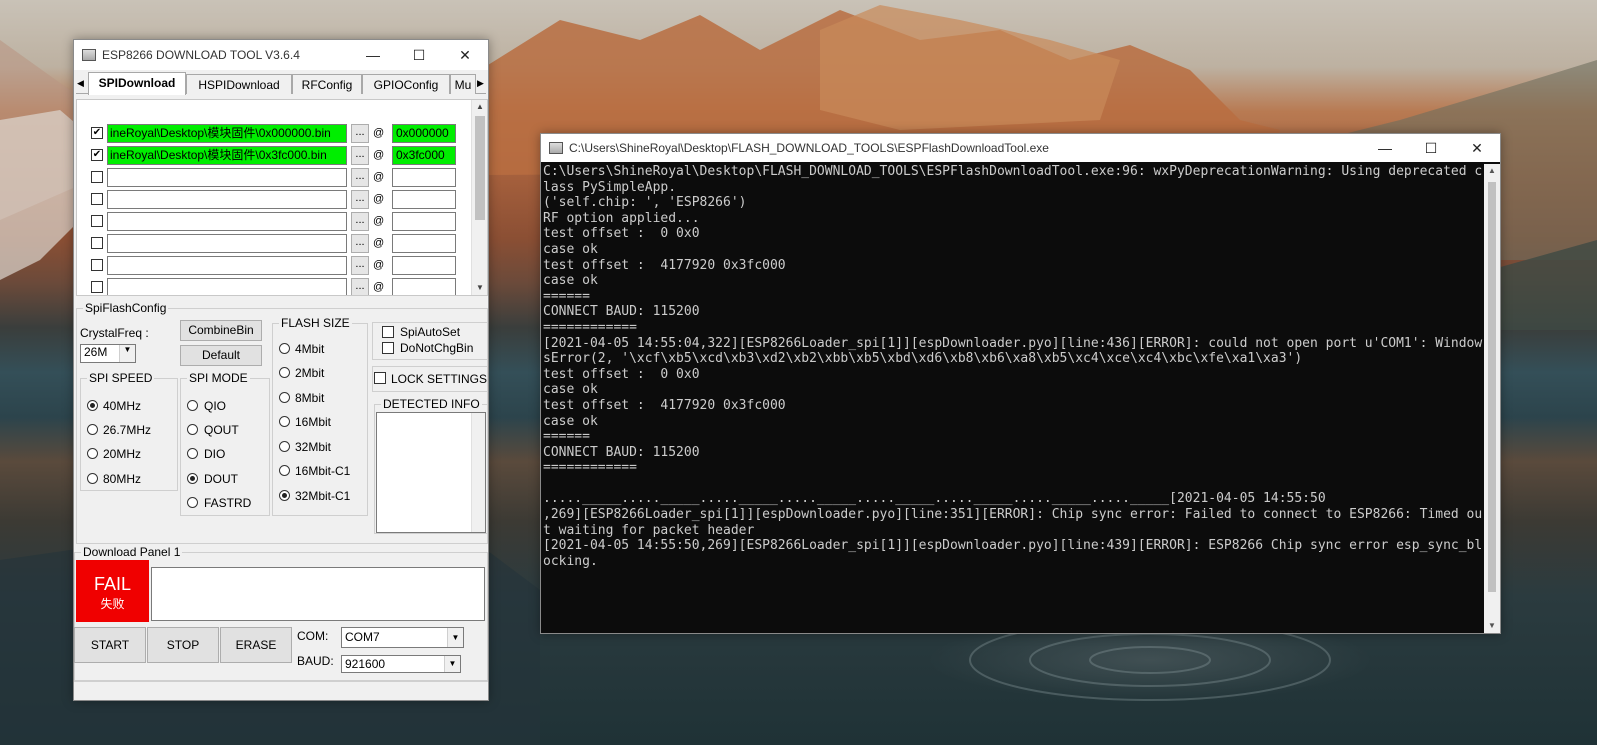 The width and height of the screenshot is (1597, 745). What do you see at coordinates (424, 133) in the screenshot?
I see `address-input: 0x000000` at bounding box center [424, 133].